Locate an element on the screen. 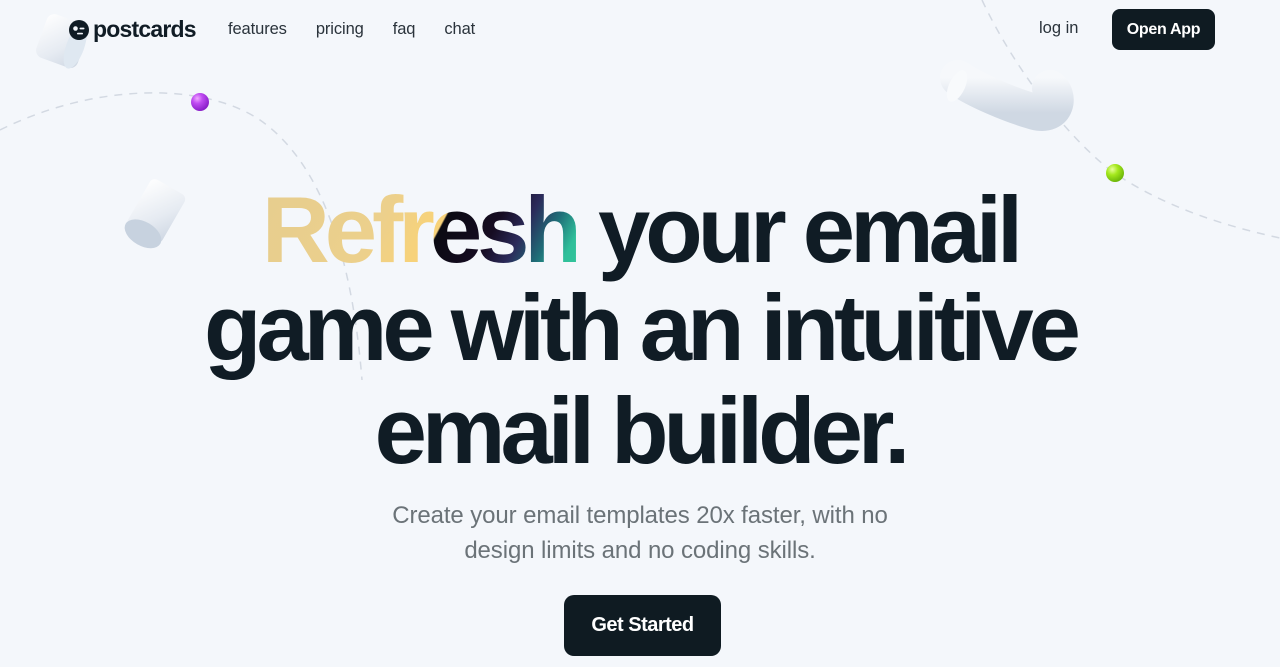  headline-line-2: game with an intuitive is located at coordinates (642, 327).